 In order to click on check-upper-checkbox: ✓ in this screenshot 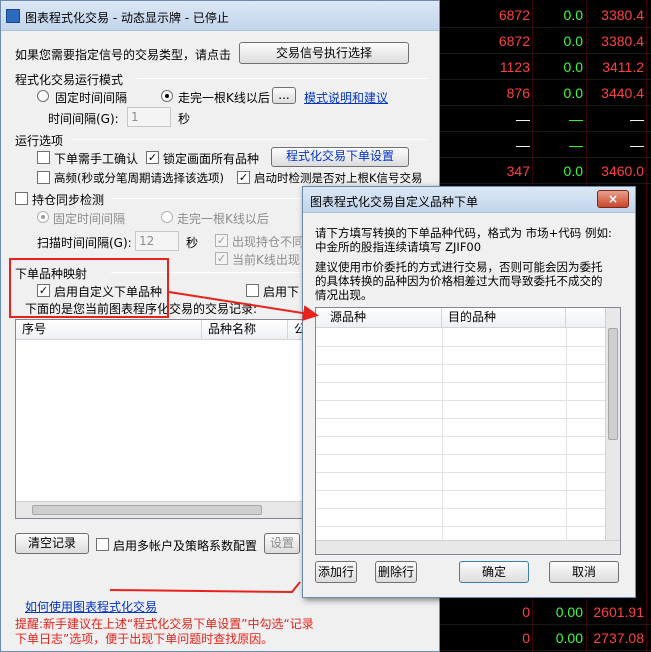, I will do `click(243, 177)`.